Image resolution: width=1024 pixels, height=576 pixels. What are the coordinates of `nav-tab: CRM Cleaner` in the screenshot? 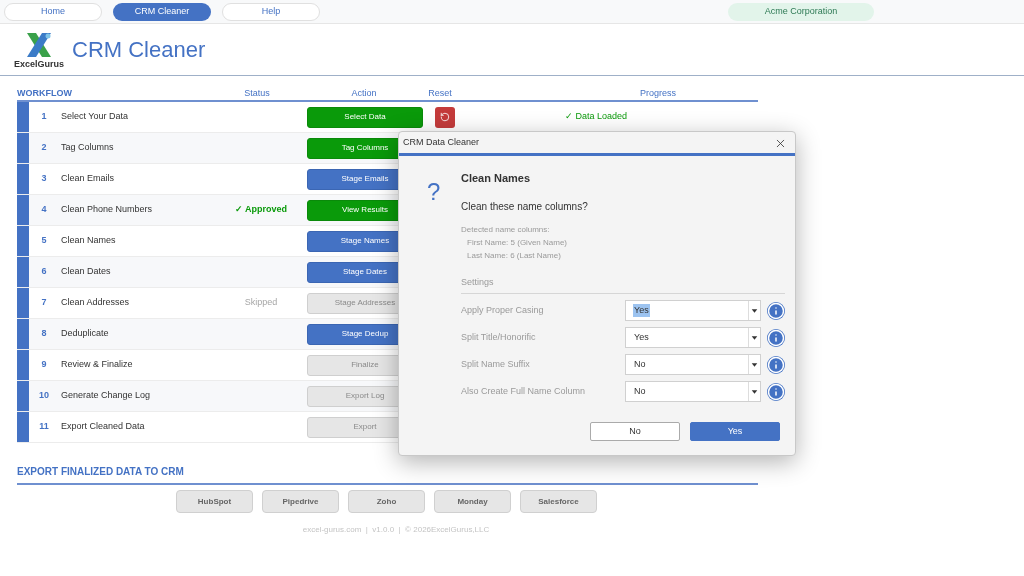 It's located at (162, 11).